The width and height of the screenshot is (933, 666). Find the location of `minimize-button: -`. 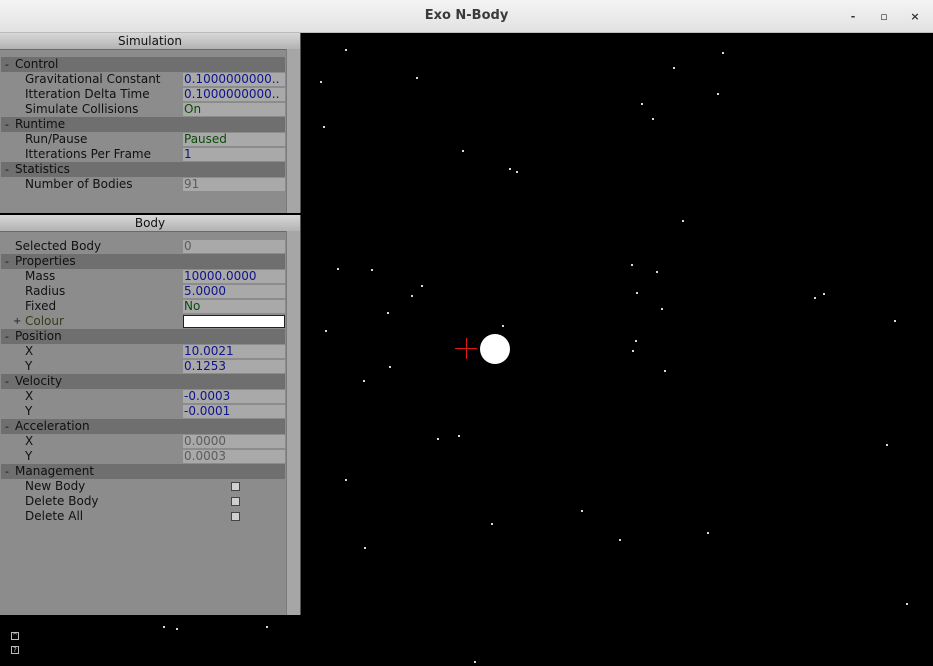

minimize-button: - is located at coordinates (853, 17).